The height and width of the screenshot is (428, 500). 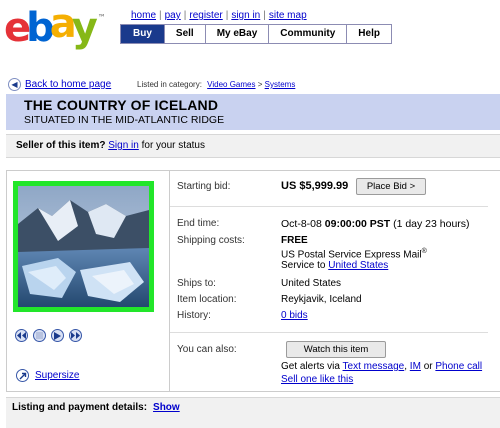 I want to click on logo-letter-b: b, so click(x=40, y=28).